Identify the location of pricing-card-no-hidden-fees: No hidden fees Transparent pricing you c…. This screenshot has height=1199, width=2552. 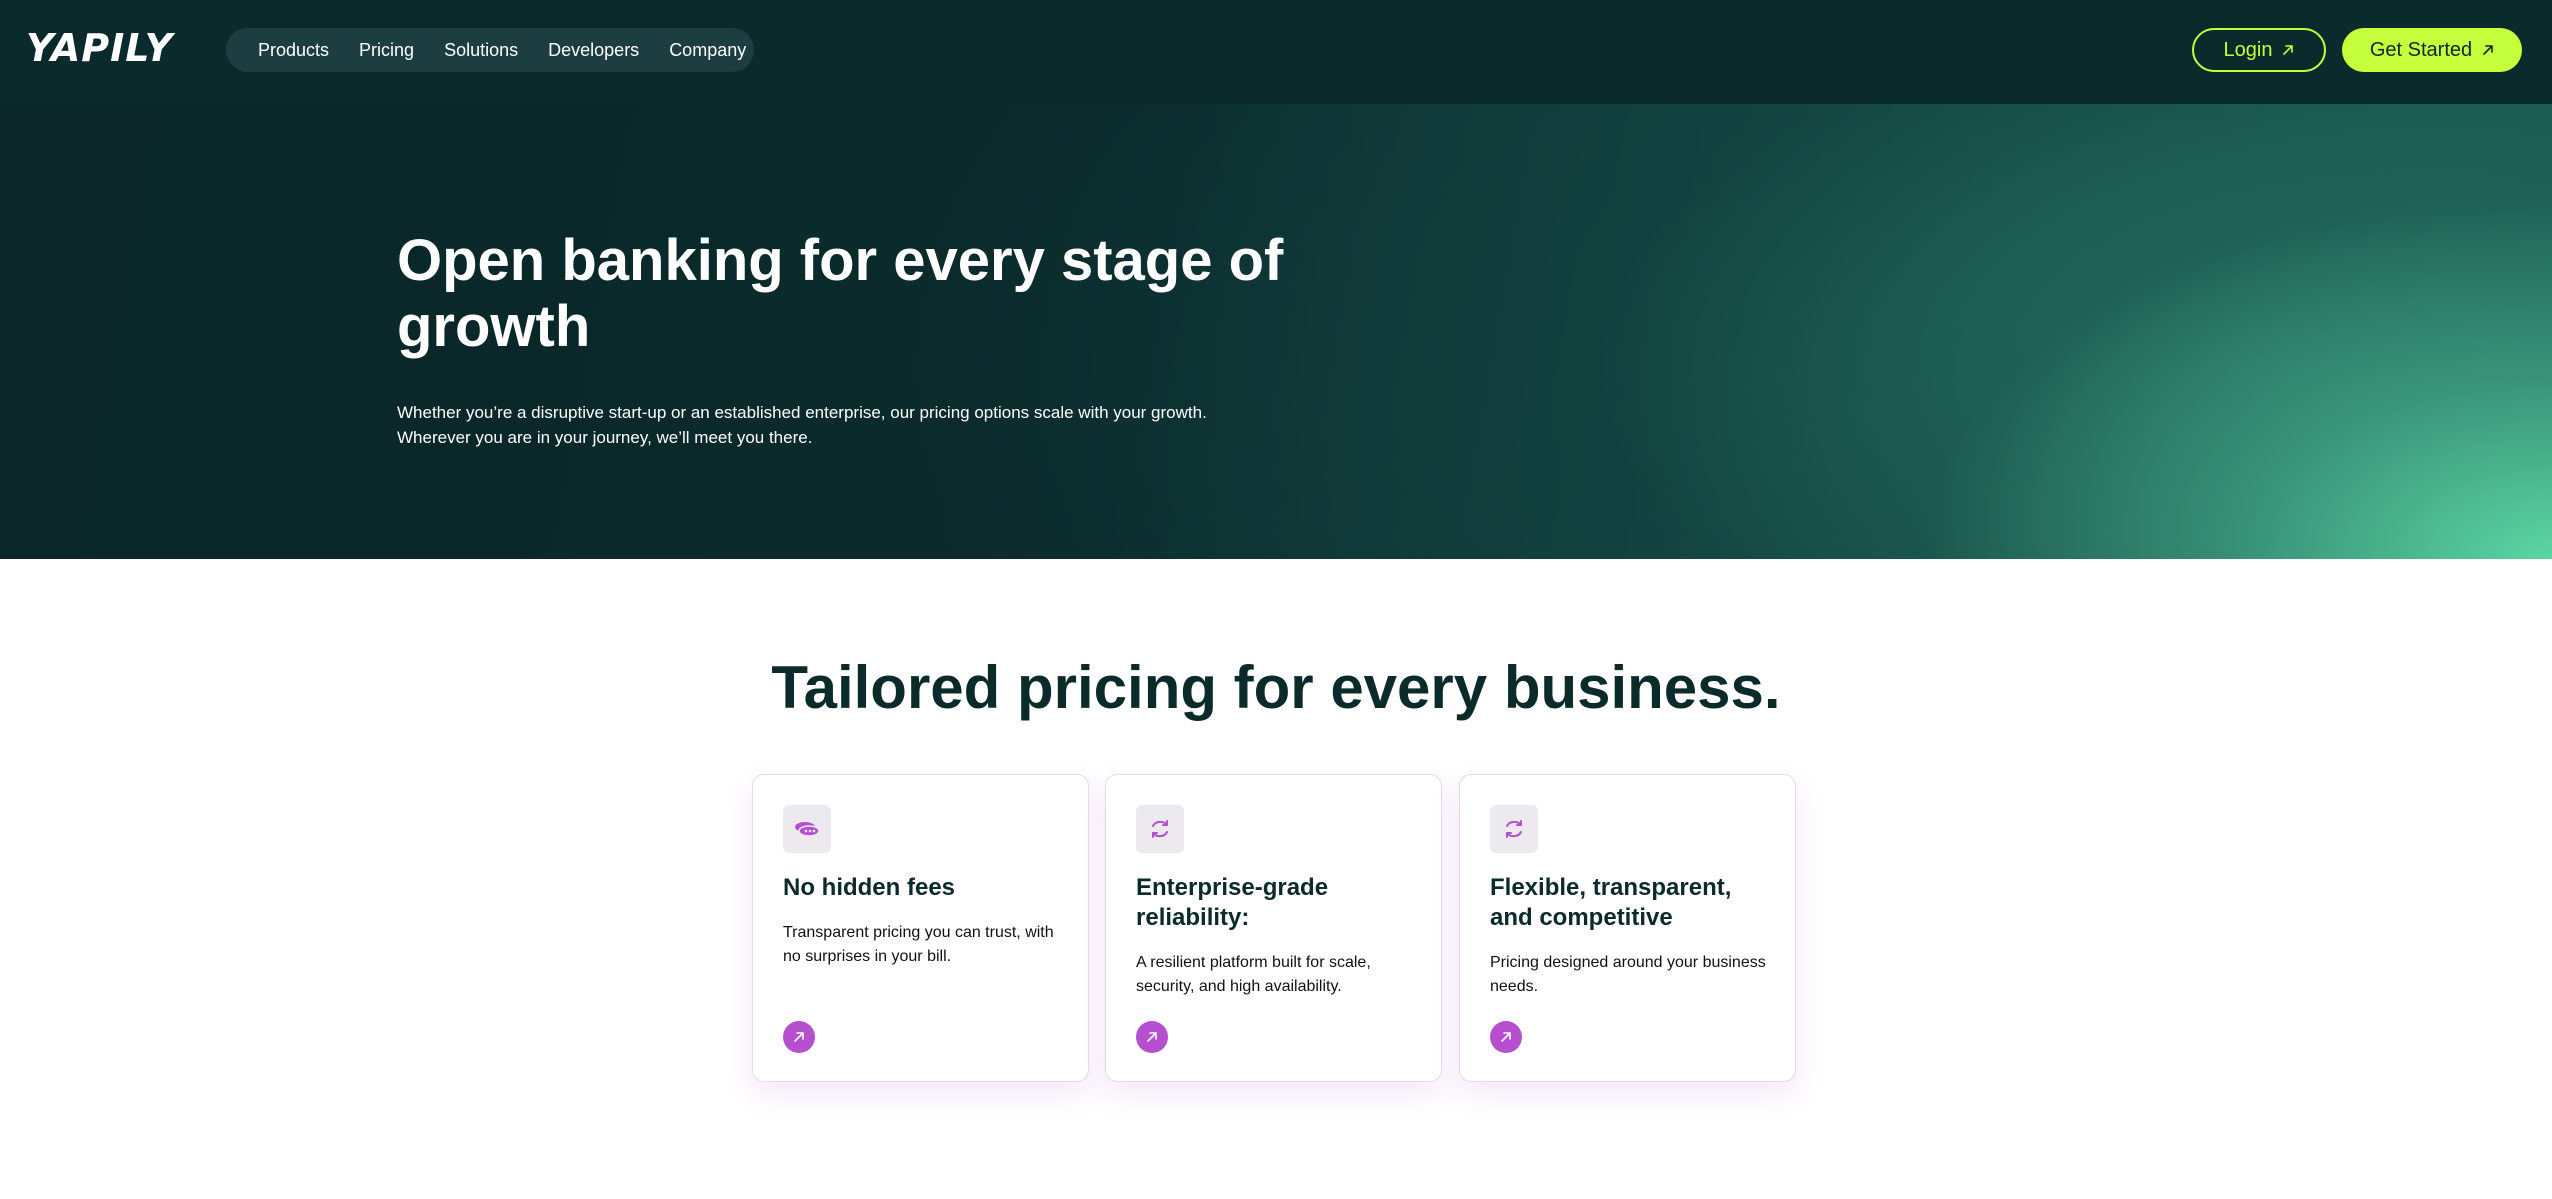
(920, 928).